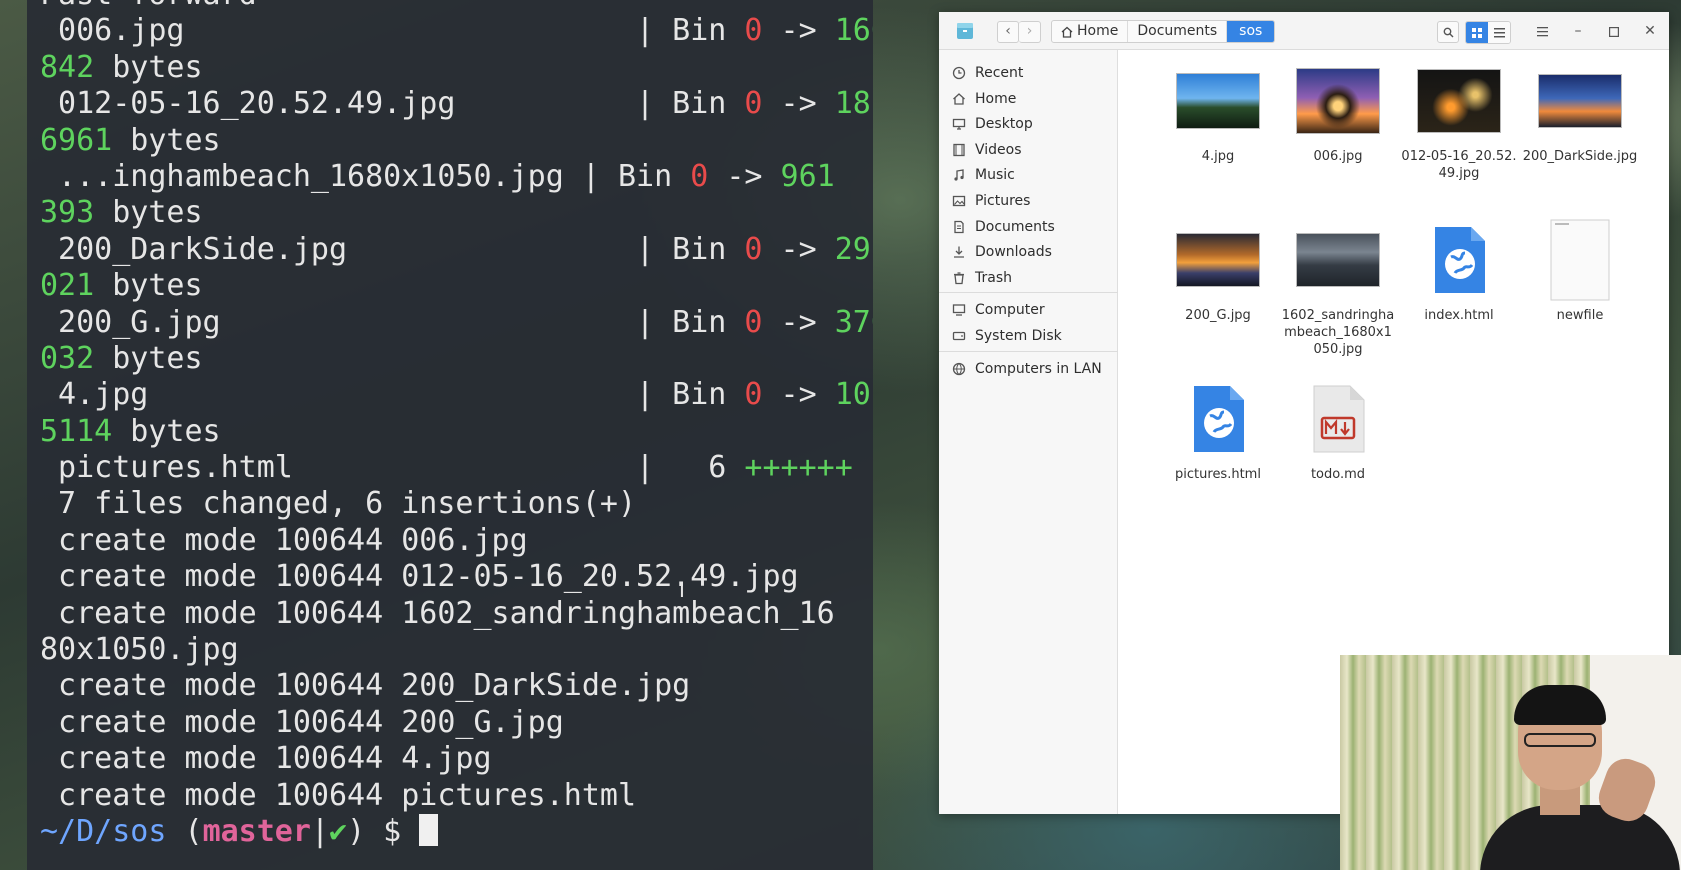 The width and height of the screenshot is (1681, 870). What do you see at coordinates (356, 831) in the screenshot?
I see `prompt-close: )` at bounding box center [356, 831].